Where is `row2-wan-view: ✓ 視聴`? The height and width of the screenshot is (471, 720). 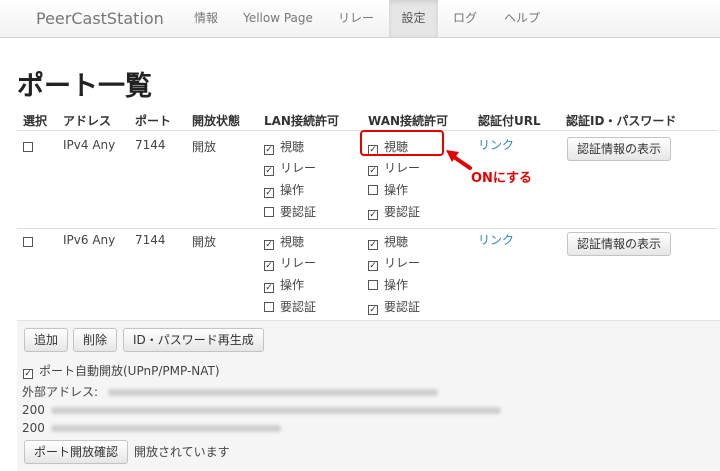 row2-wan-view: ✓ 視聴 is located at coordinates (388, 241).